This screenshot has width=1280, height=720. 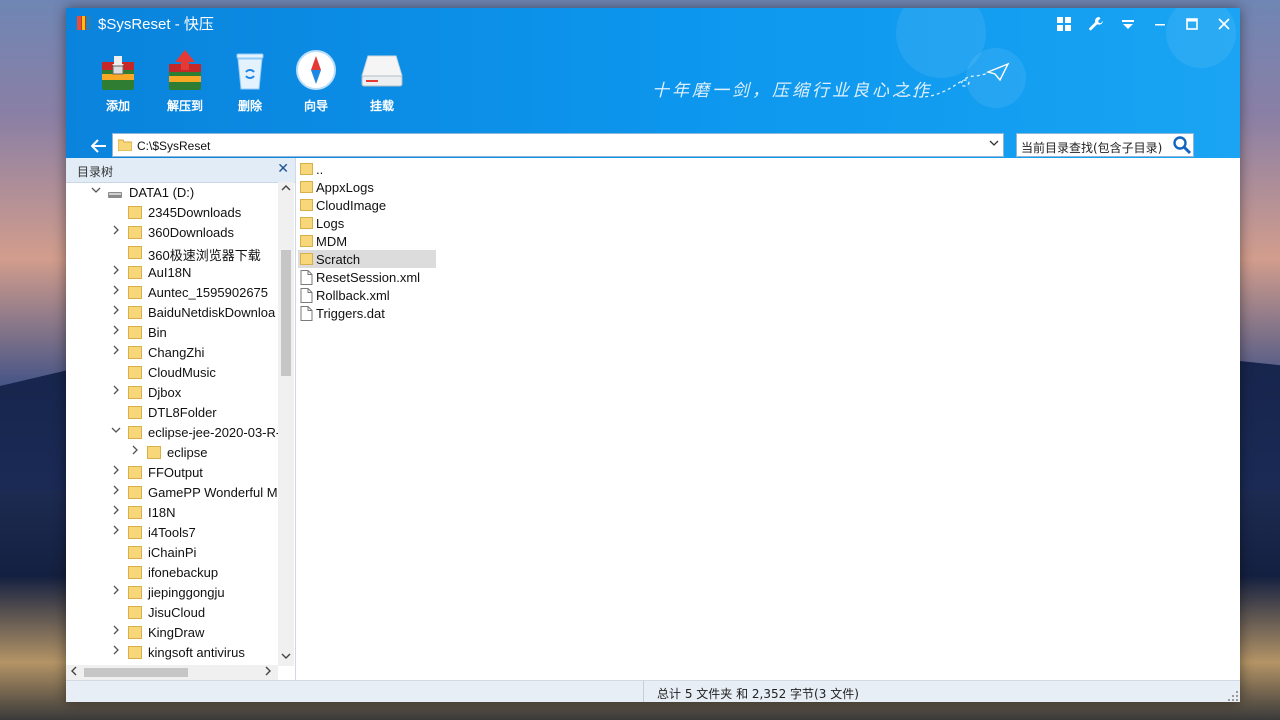 What do you see at coordinates (172, 452) in the screenshot?
I see `tree-item: eclipse` at bounding box center [172, 452].